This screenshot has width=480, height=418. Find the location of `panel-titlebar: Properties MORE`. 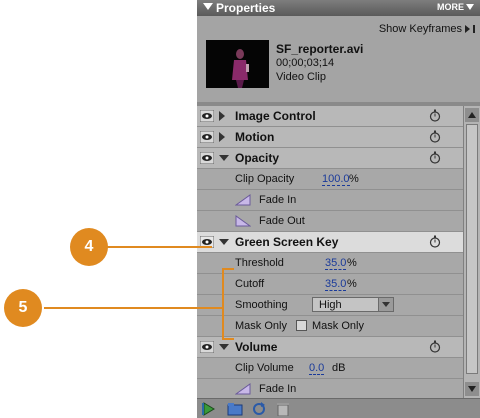

panel-titlebar: Properties MORE is located at coordinates (338, 8).